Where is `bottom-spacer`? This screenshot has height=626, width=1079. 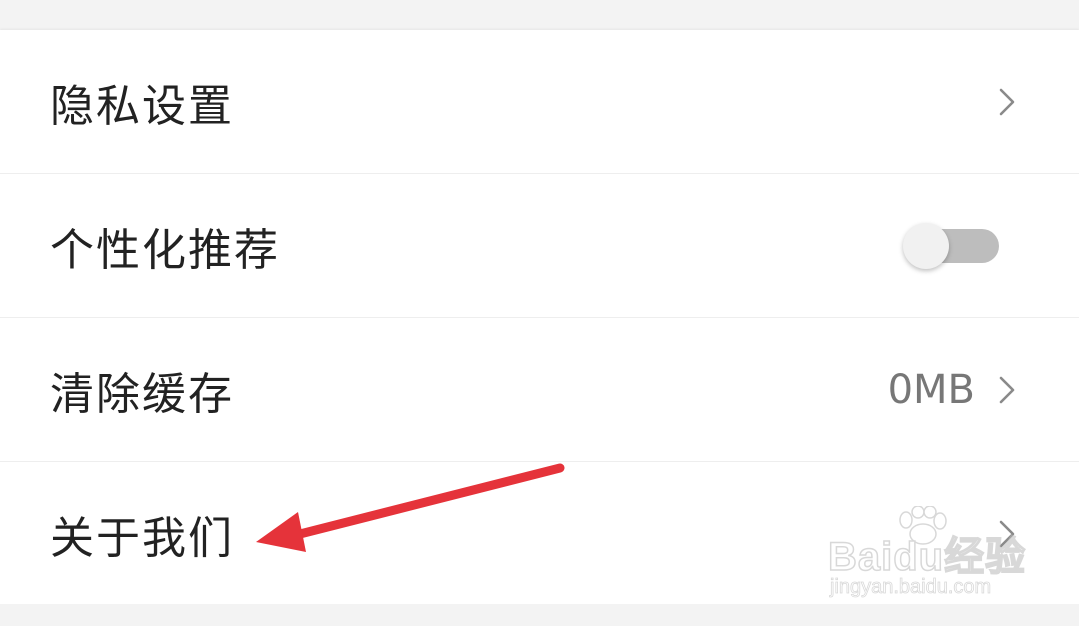 bottom-spacer is located at coordinates (539, 615).